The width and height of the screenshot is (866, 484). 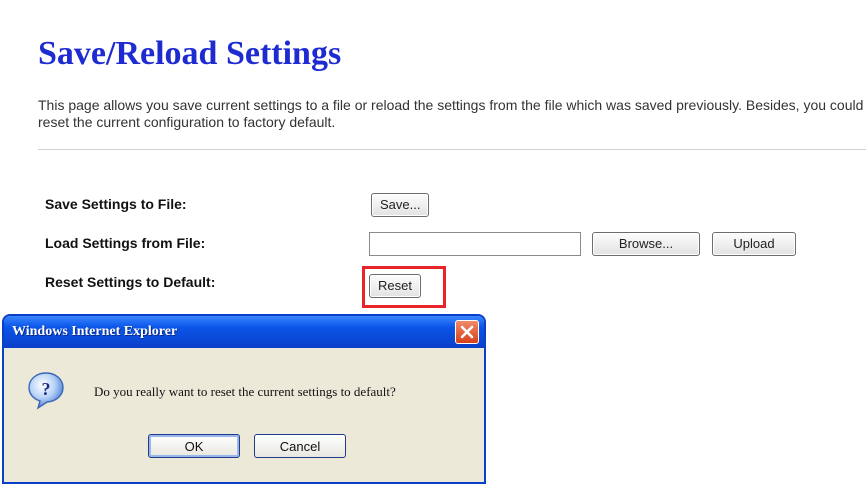 I want to click on close-icon, so click(x=467, y=332).